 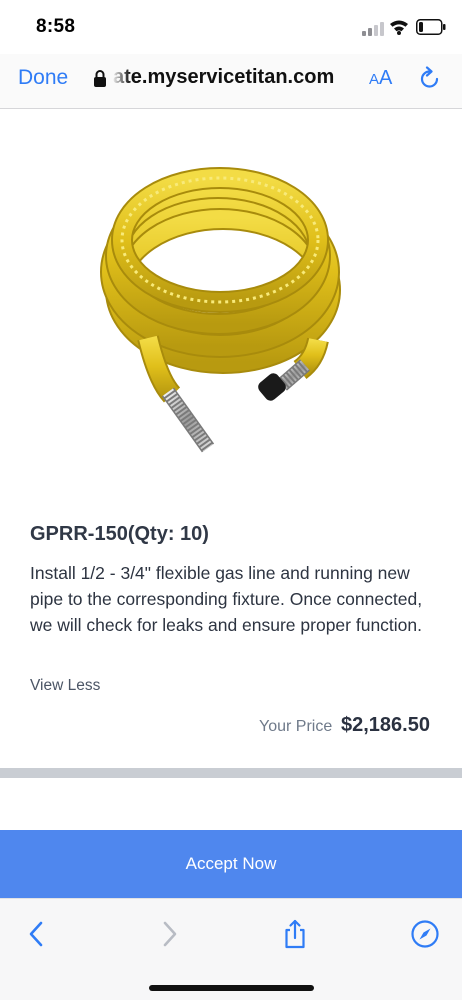 I want to click on status-bar: 8:58, so click(x=231, y=27).